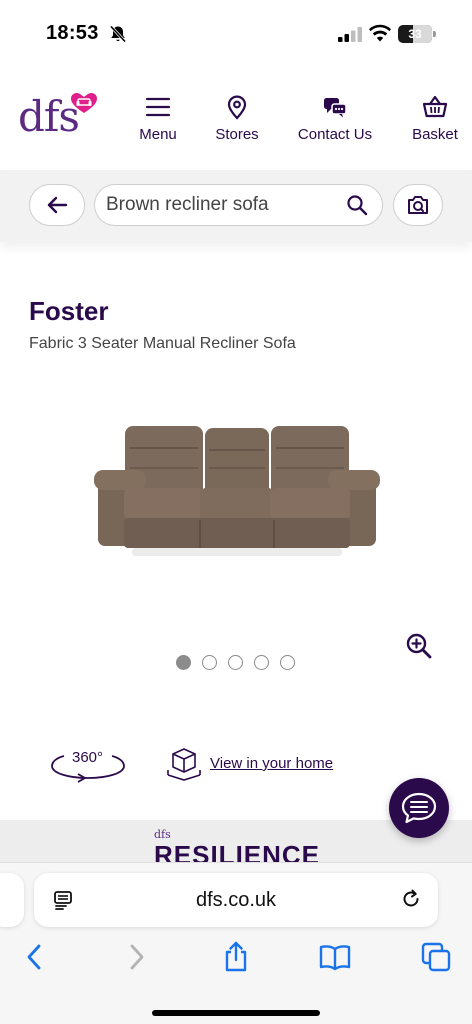 This screenshot has width=472, height=1024. I want to click on nav-stores: Stores, so click(237, 118).